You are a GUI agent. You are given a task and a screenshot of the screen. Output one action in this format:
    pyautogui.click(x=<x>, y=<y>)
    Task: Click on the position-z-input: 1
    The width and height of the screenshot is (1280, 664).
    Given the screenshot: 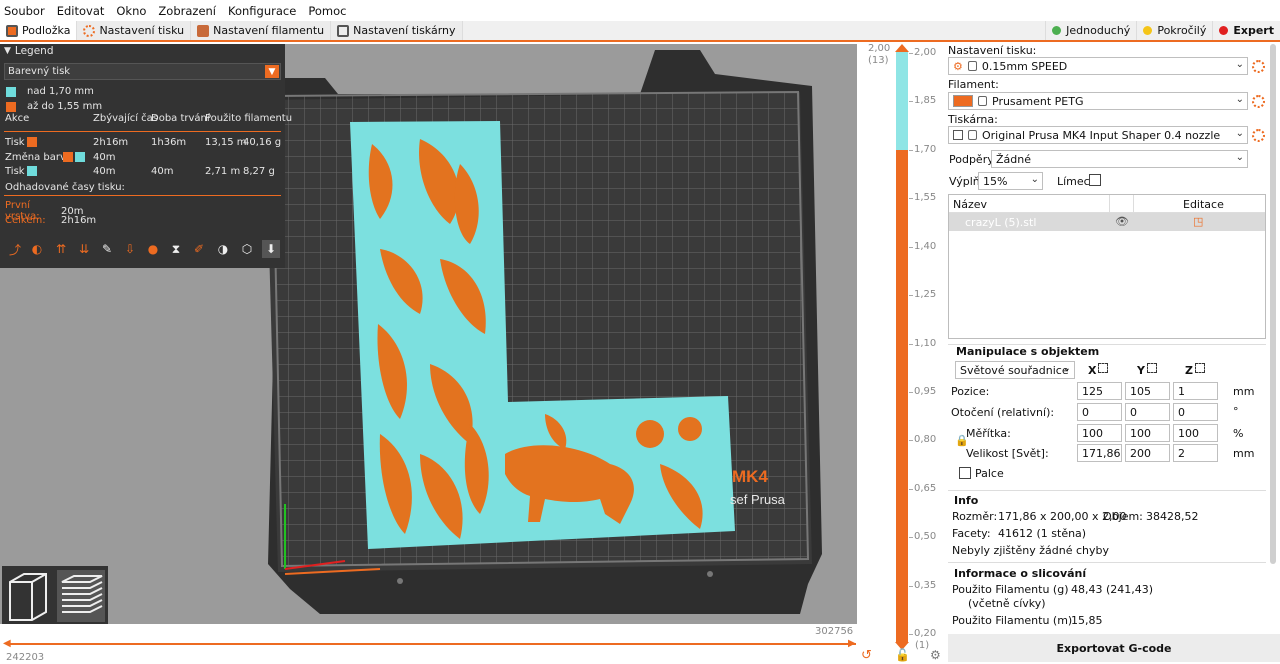 What is the action you would take?
    pyautogui.click(x=1195, y=391)
    